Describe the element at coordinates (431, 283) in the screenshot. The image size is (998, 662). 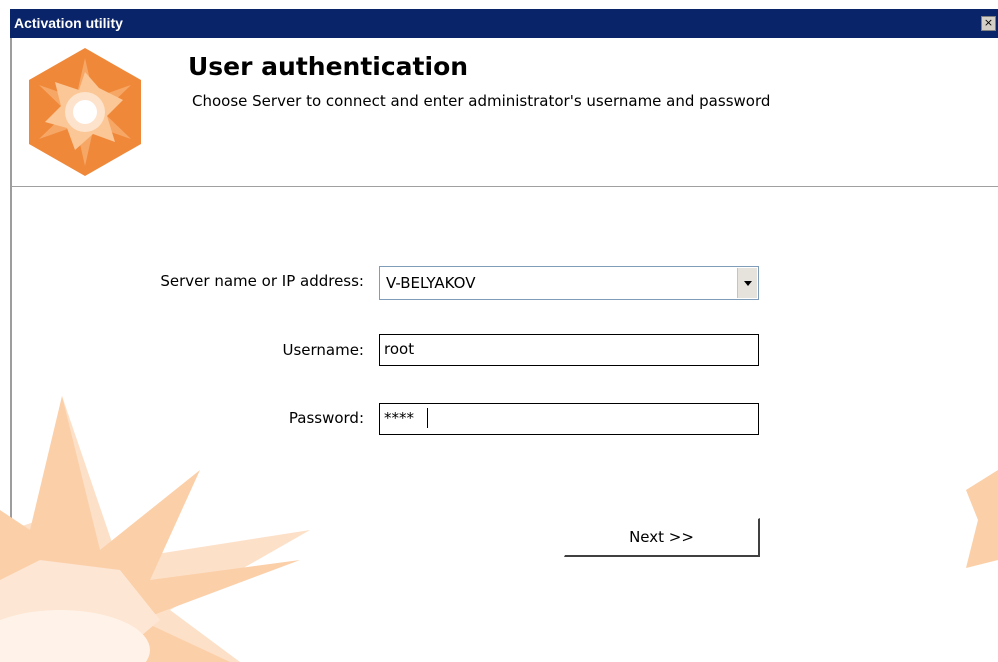
I see `server-value: V-BELYAKOV` at that location.